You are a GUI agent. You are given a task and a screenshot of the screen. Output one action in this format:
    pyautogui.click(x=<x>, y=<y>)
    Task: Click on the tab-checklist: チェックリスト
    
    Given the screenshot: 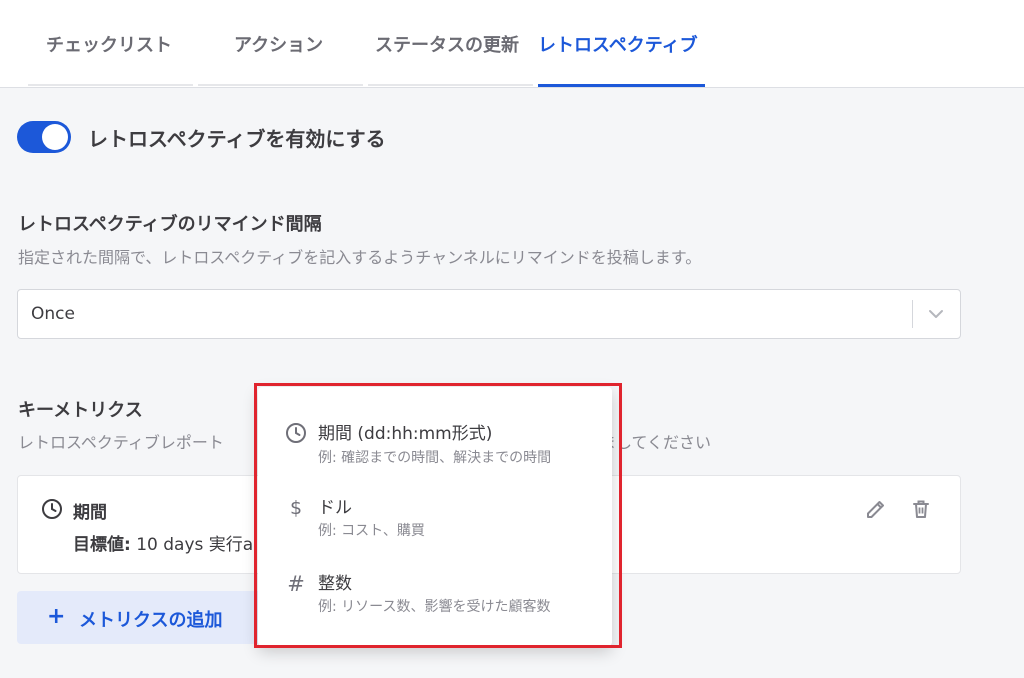 What is the action you would take?
    pyautogui.click(x=109, y=44)
    